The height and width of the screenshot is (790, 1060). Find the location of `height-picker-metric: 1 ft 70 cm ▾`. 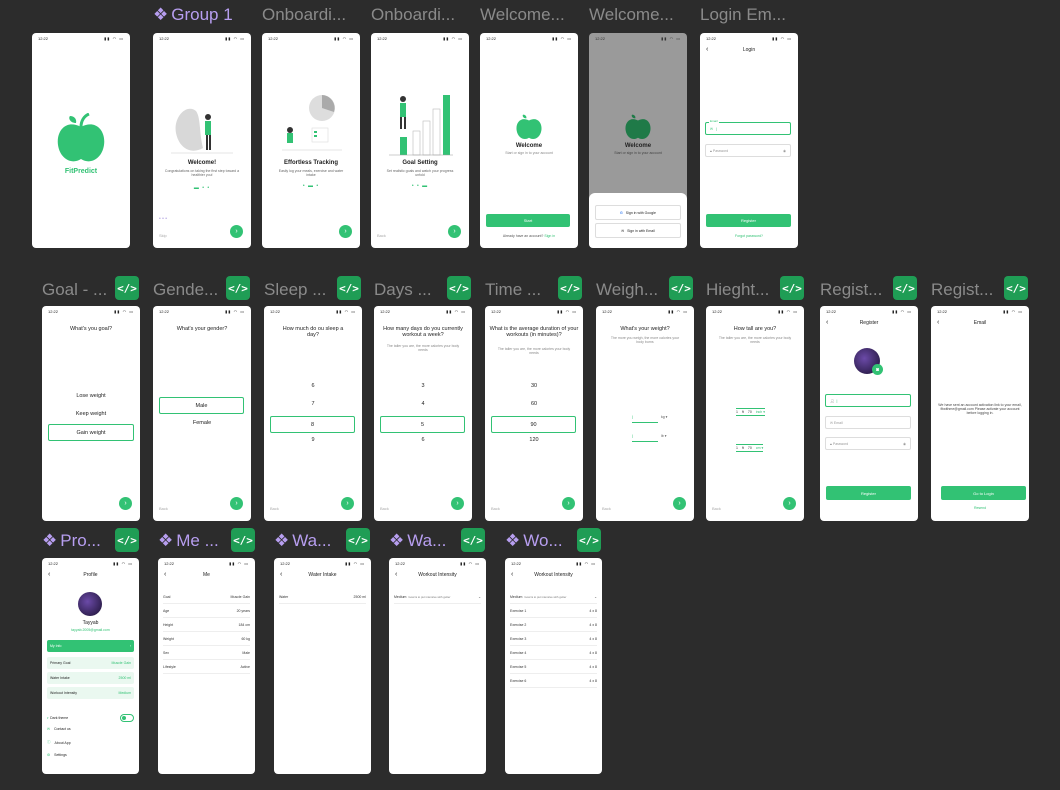

height-picker-metric: 1 ft 70 cm ▾ is located at coordinates (750, 448).